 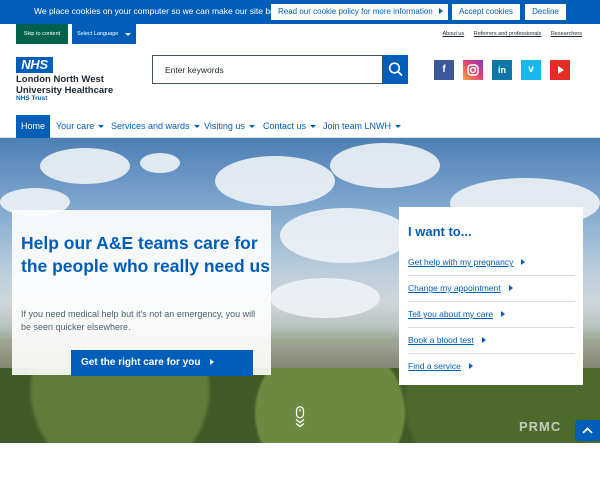 I want to click on want-item-appointment: Change my appointment, so click(x=491, y=289).